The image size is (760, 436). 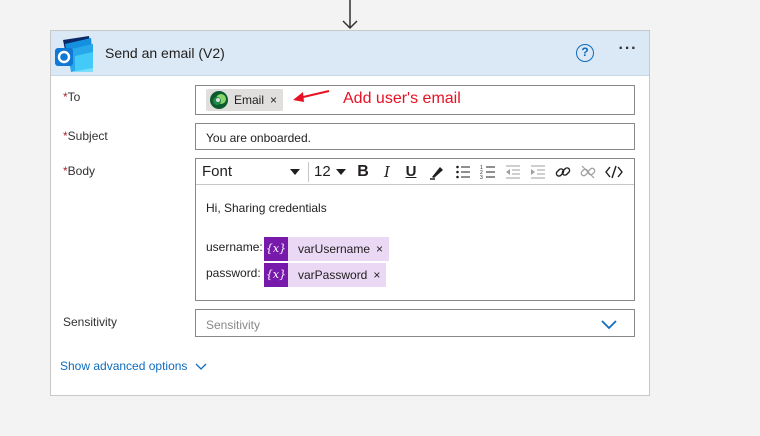 I want to click on var-password-label: varPassword, so click(x=333, y=275).